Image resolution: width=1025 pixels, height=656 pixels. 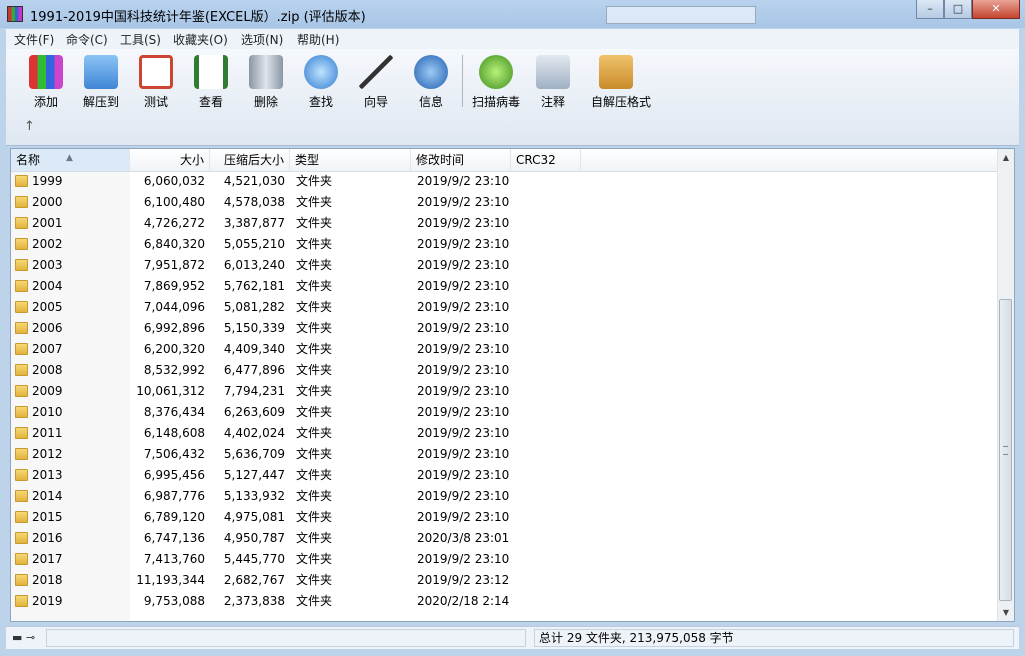 I want to click on scroll-up-arrow-icon: ▲, so click(x=1006, y=157).